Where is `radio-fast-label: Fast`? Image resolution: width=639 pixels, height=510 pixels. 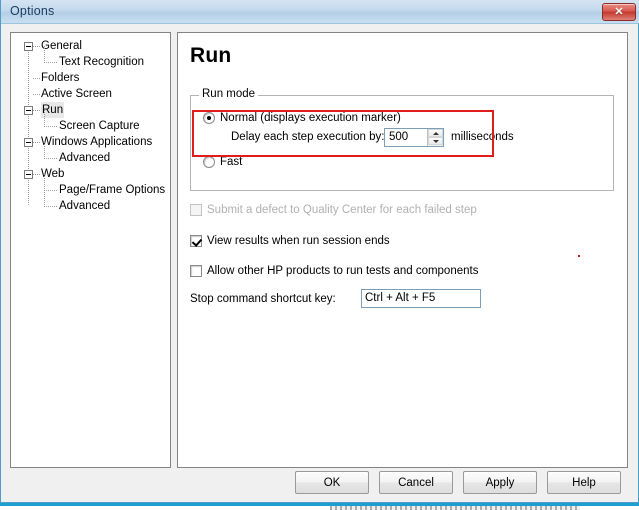
radio-fast-label: Fast is located at coordinates (231, 162).